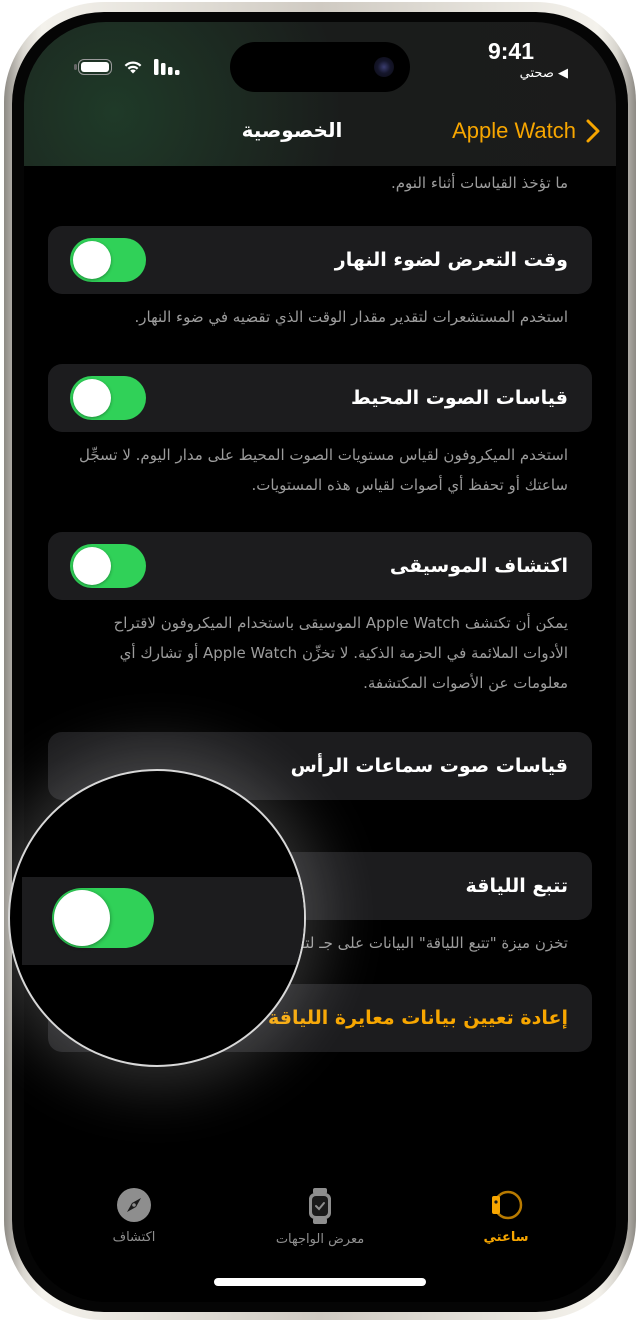 The image size is (640, 1324). I want to click on setting-row-environmental-sound: قياسات الصوت المحيط, so click(320, 398).